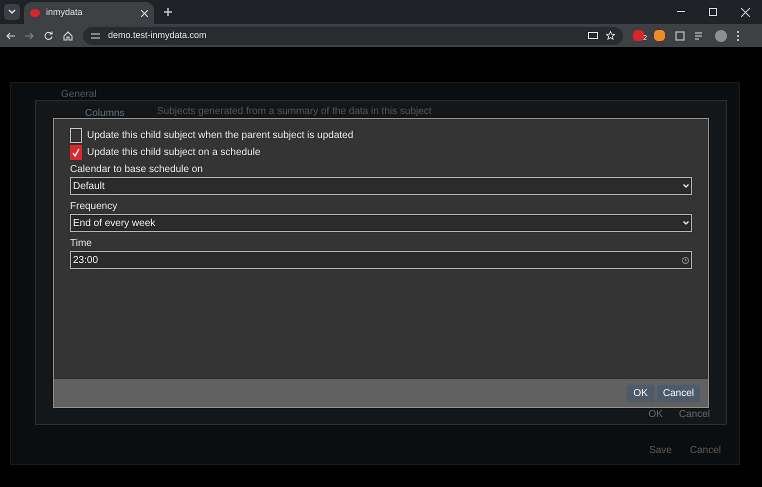 The width and height of the screenshot is (762, 487). What do you see at coordinates (68, 35) in the screenshot?
I see `home-icon` at bounding box center [68, 35].